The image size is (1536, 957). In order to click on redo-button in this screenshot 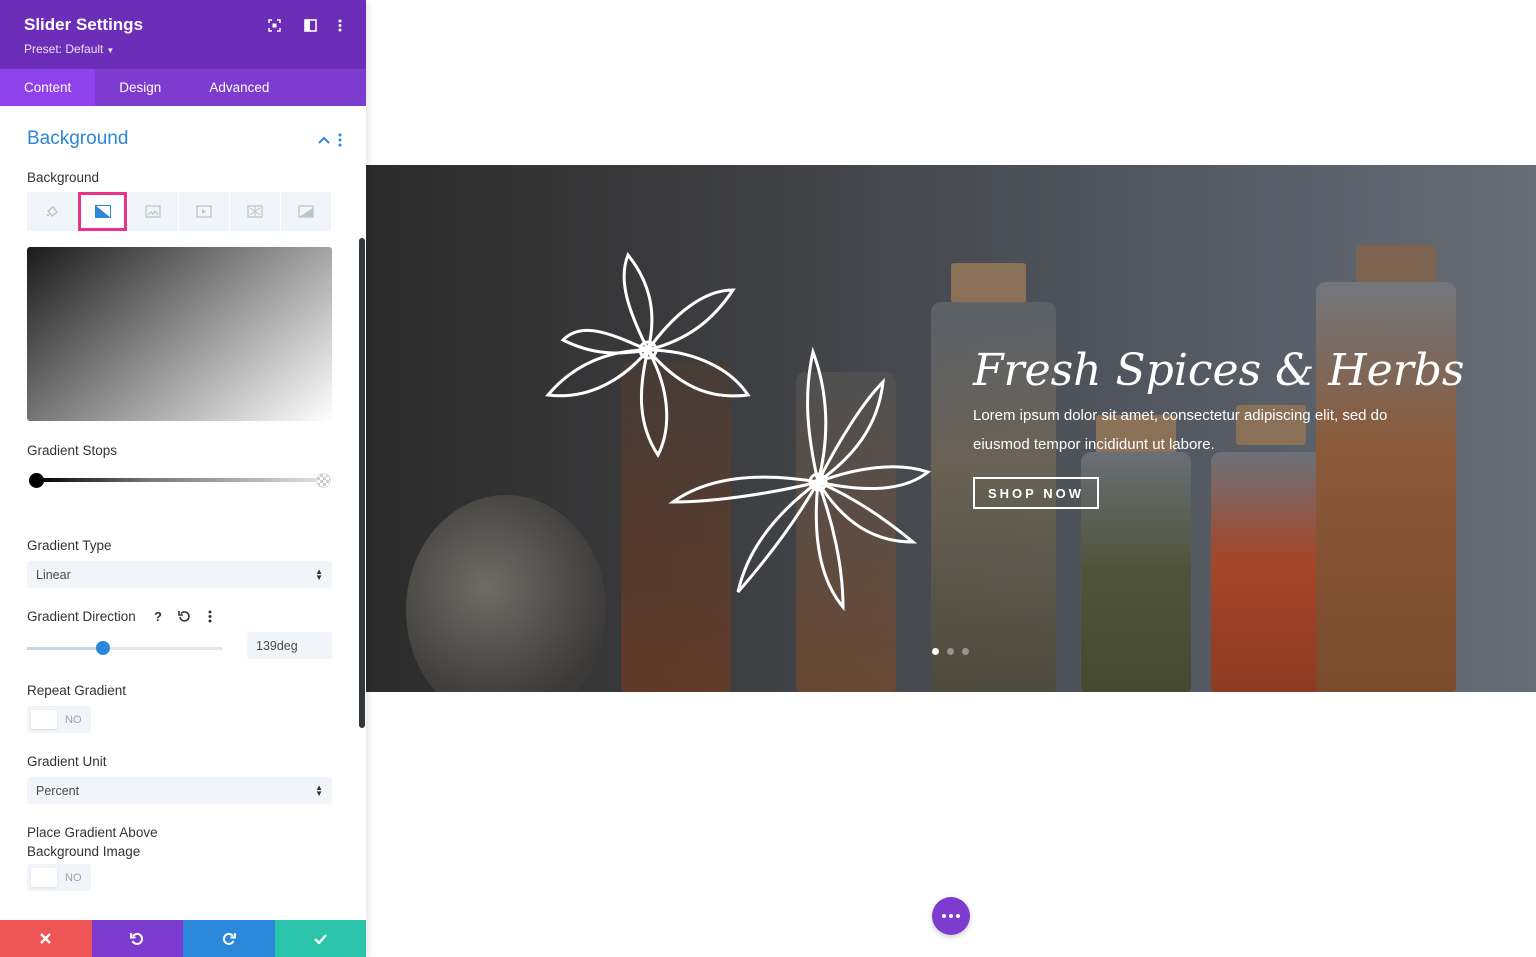, I will do `click(229, 938)`.